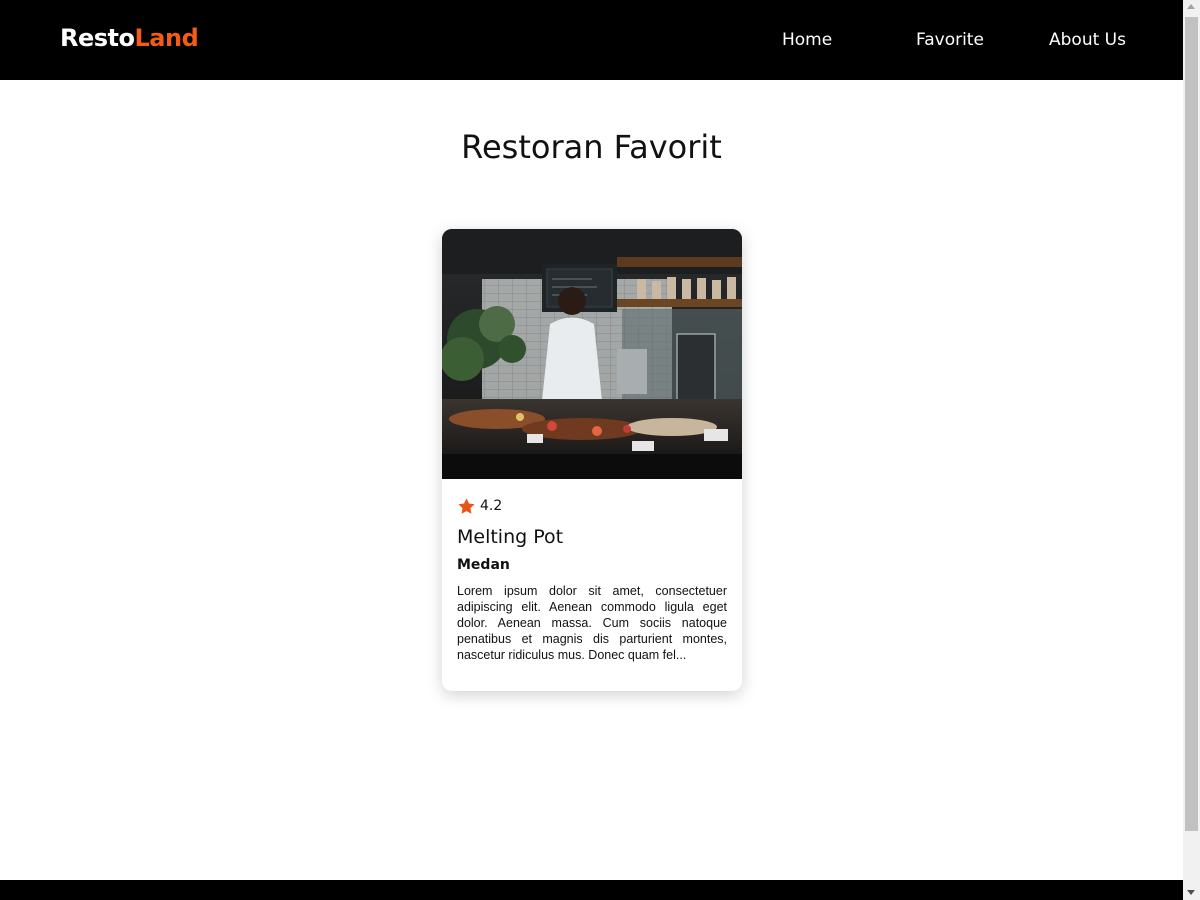 The height and width of the screenshot is (900, 1200). Describe the element at coordinates (592, 354) in the screenshot. I see `restaurant-image` at that location.